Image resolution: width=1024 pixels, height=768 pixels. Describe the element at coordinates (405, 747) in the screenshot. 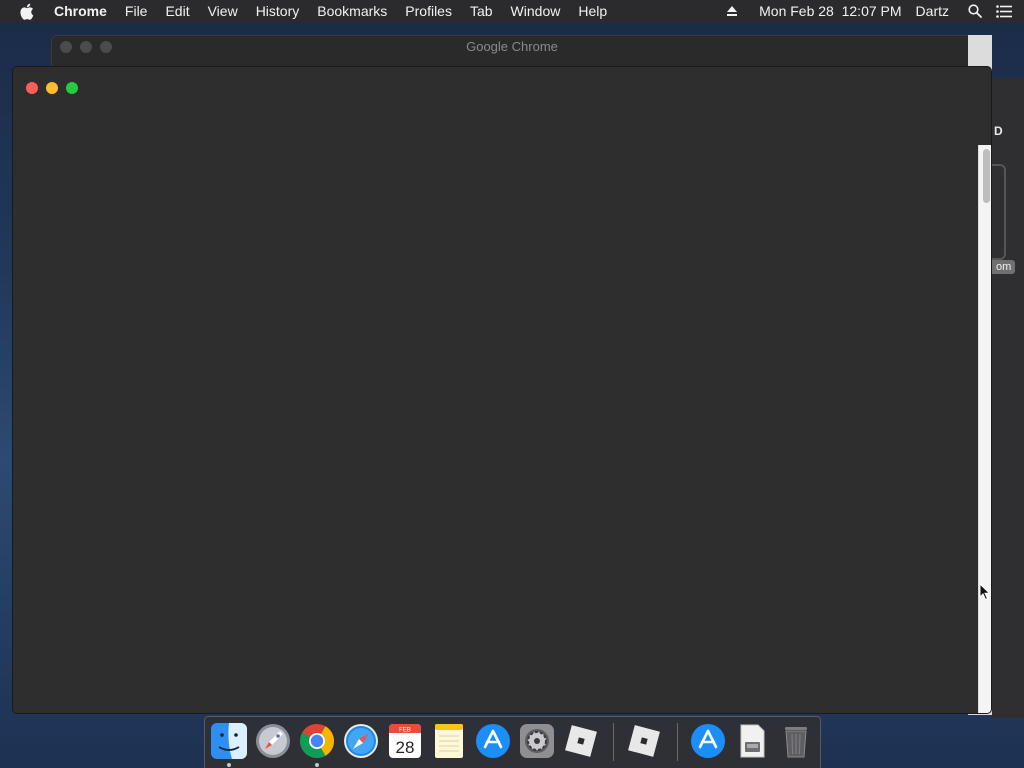

I see `calendar-day: 28` at that location.